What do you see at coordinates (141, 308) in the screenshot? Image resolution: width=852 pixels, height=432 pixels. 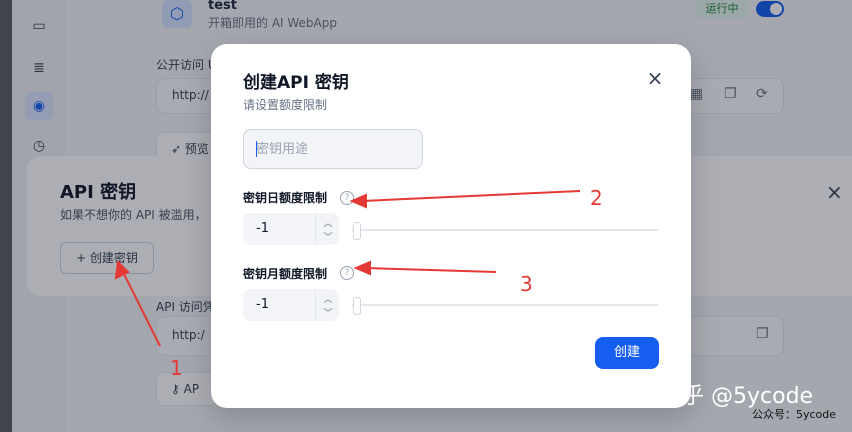 I see `arrow-1-line` at bounding box center [141, 308].